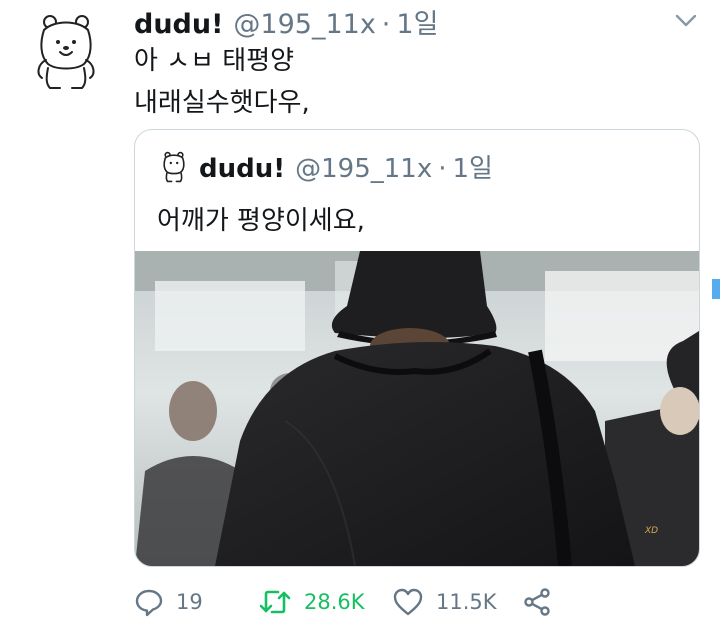 Image resolution: width=720 pixels, height=637 pixels. What do you see at coordinates (364, 169) in the screenshot?
I see `quoted-author-handle: @195_11x` at bounding box center [364, 169].